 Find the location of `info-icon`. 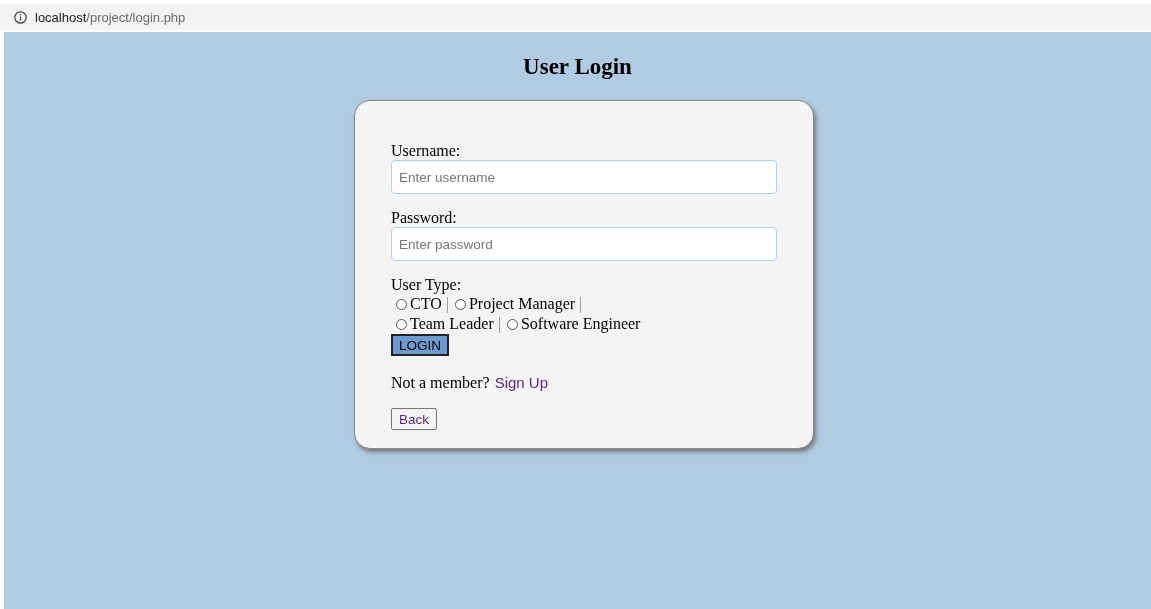

info-icon is located at coordinates (20, 17).